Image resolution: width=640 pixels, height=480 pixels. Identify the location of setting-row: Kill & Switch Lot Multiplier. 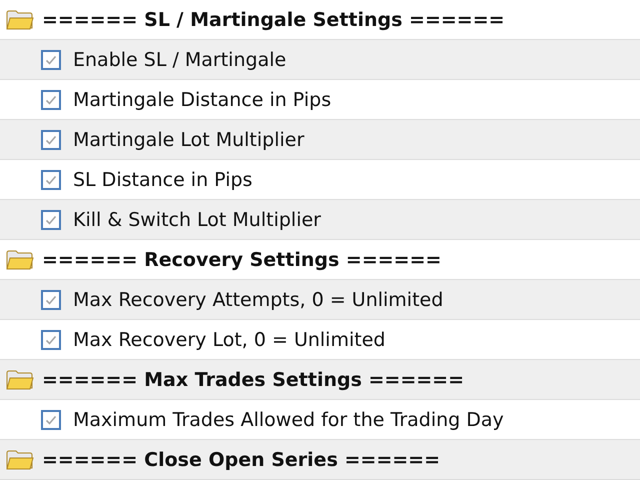
(320, 220).